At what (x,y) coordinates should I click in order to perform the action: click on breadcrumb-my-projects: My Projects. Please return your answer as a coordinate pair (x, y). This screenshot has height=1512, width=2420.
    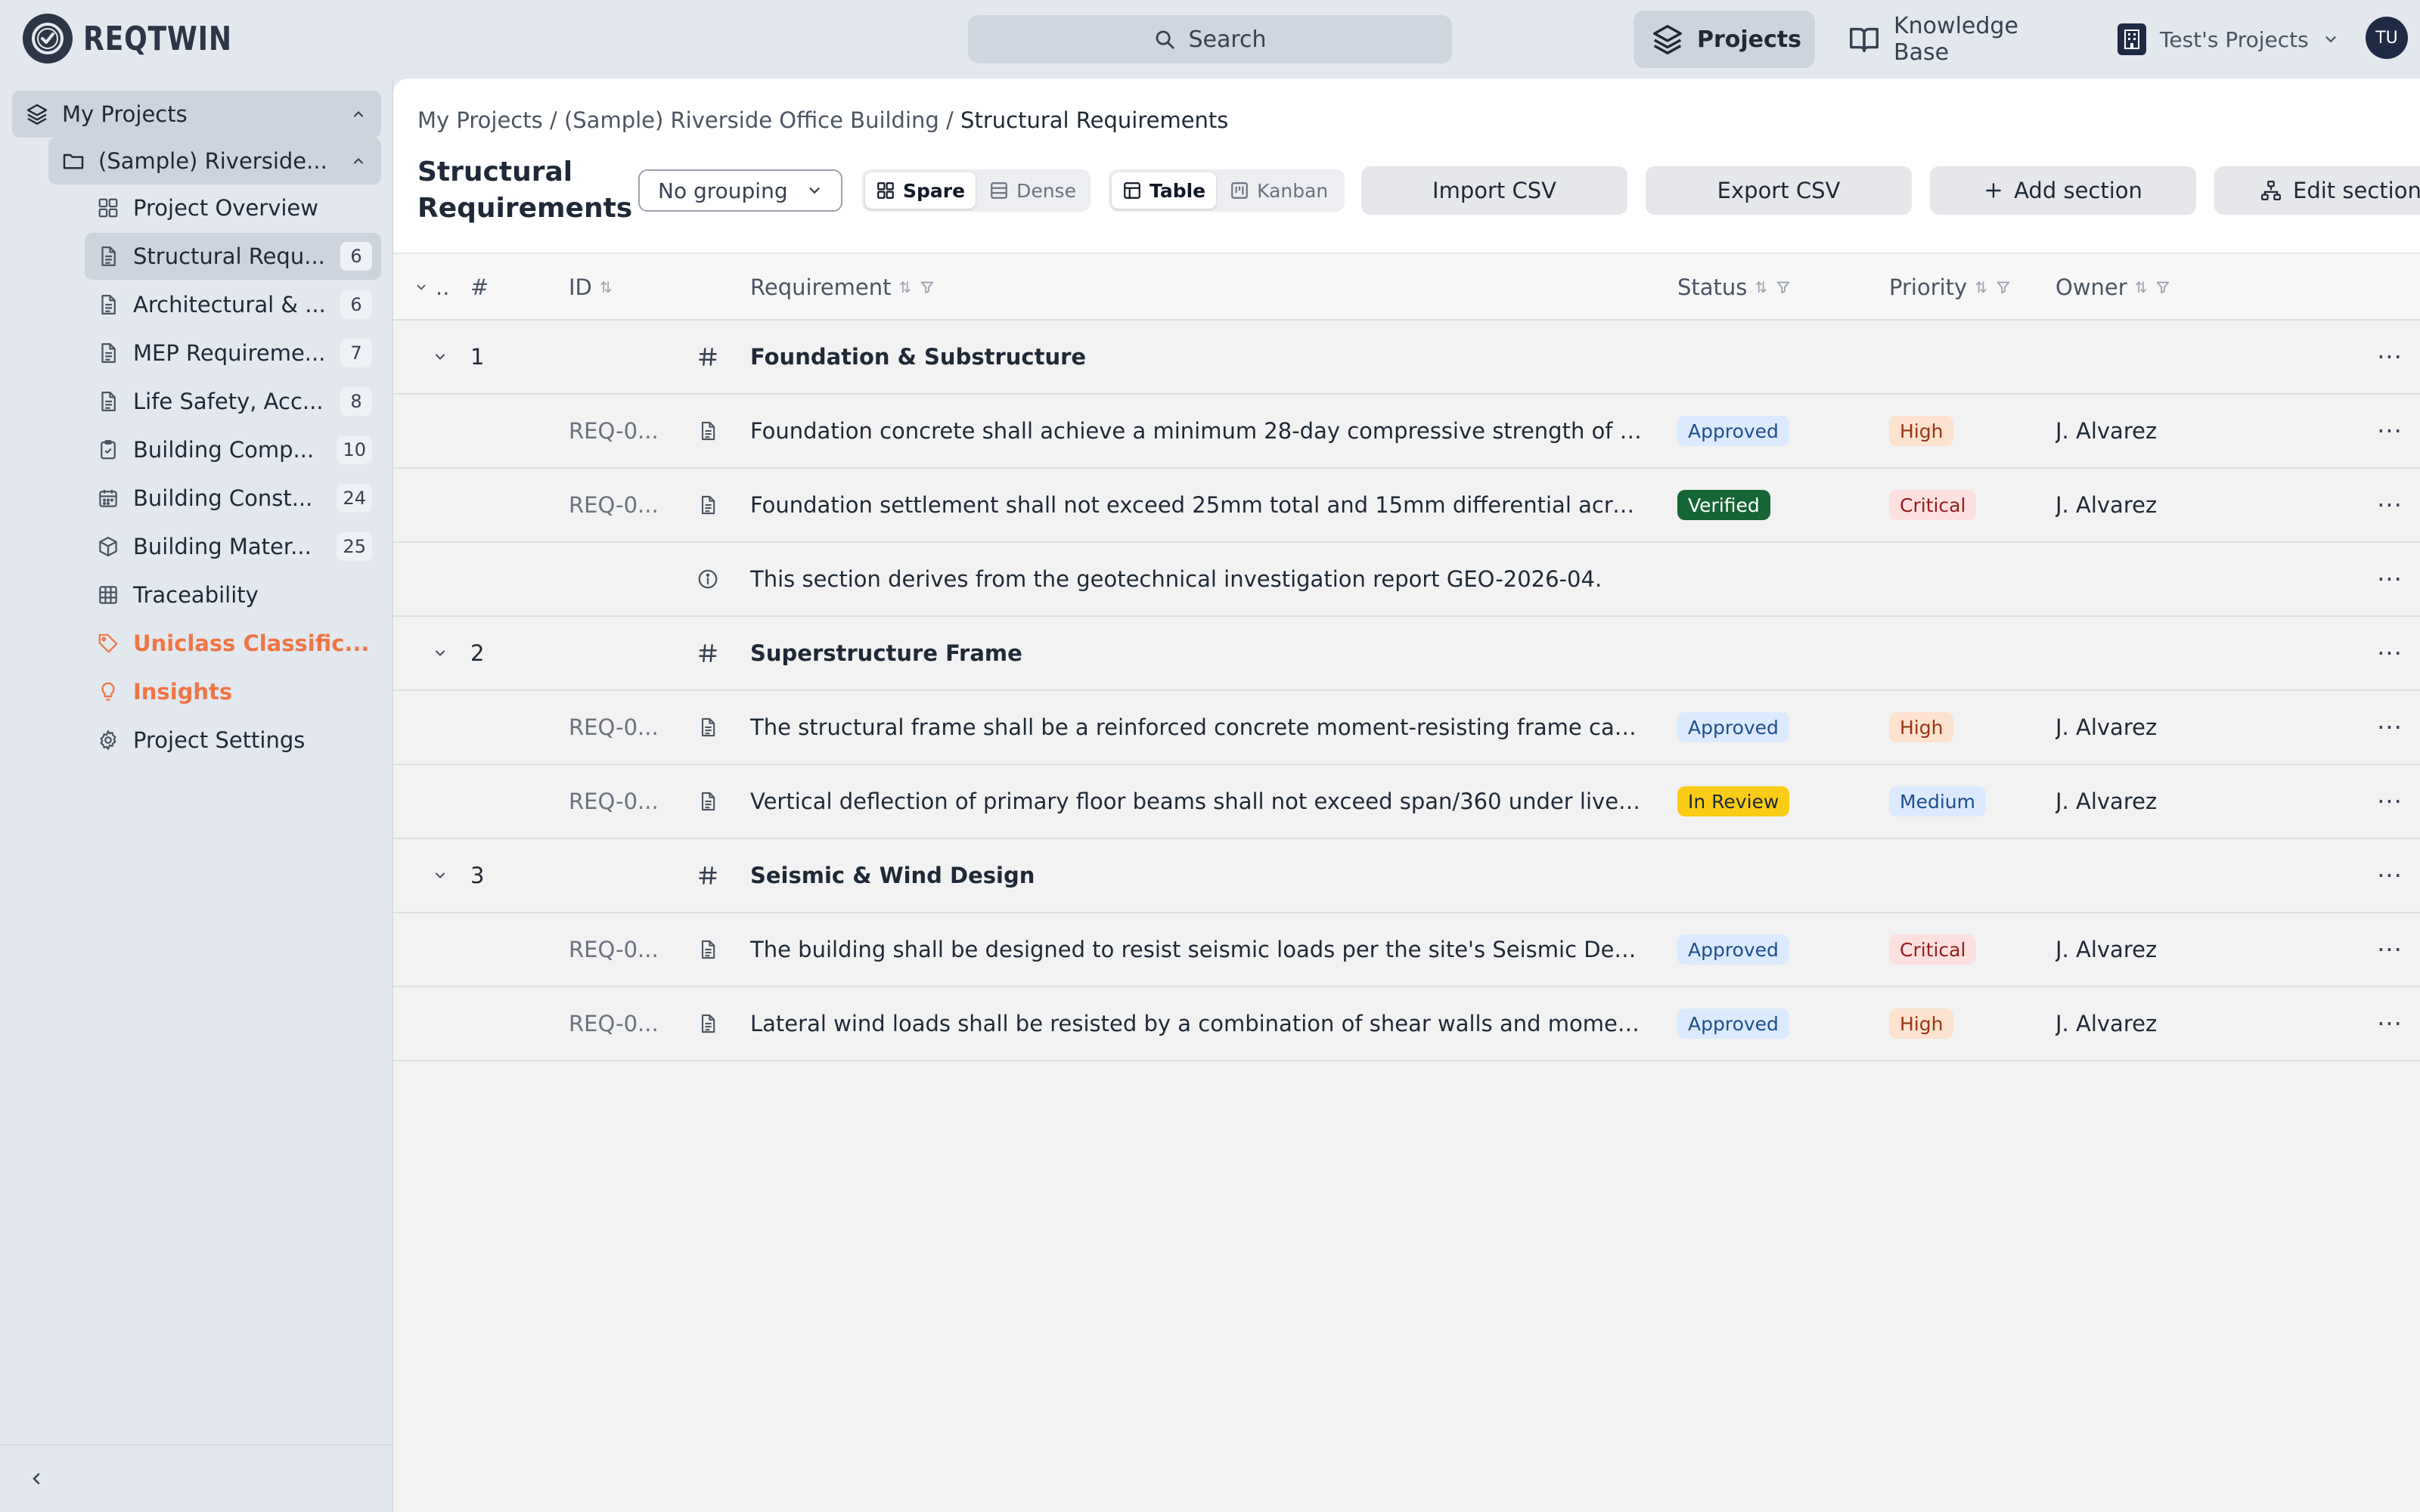
    Looking at the image, I should click on (480, 120).